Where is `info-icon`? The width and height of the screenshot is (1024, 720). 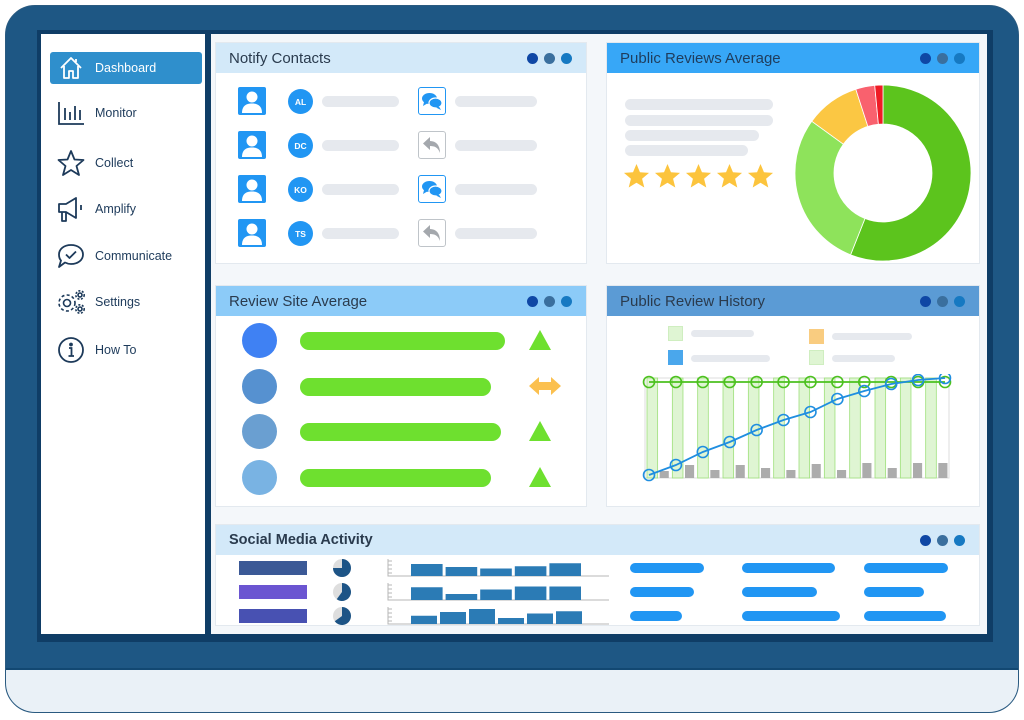 info-icon is located at coordinates (71, 350).